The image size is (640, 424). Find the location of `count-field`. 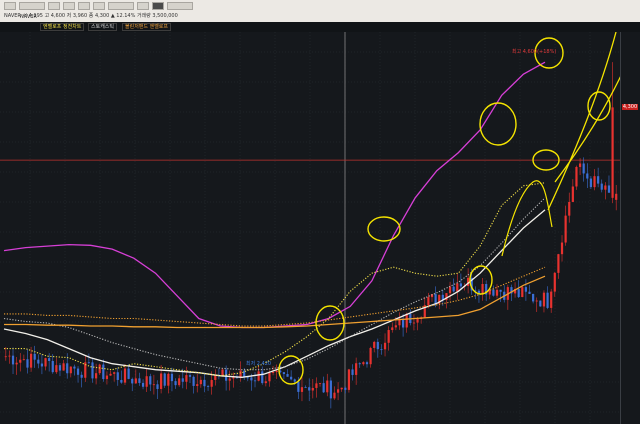

count-field is located at coordinates (180, 5).